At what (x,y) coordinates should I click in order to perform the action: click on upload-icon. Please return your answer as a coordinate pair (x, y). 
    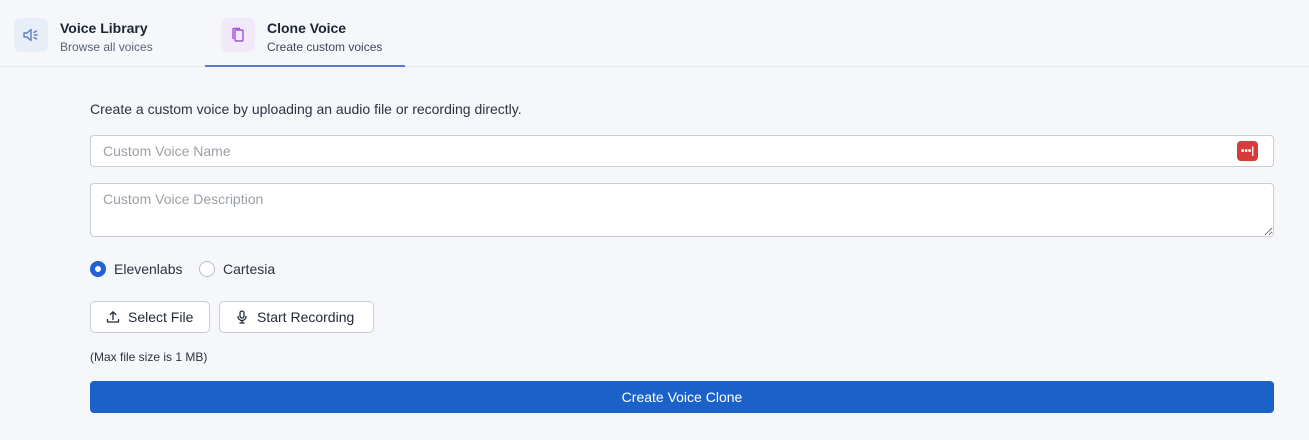
    Looking at the image, I should click on (113, 317).